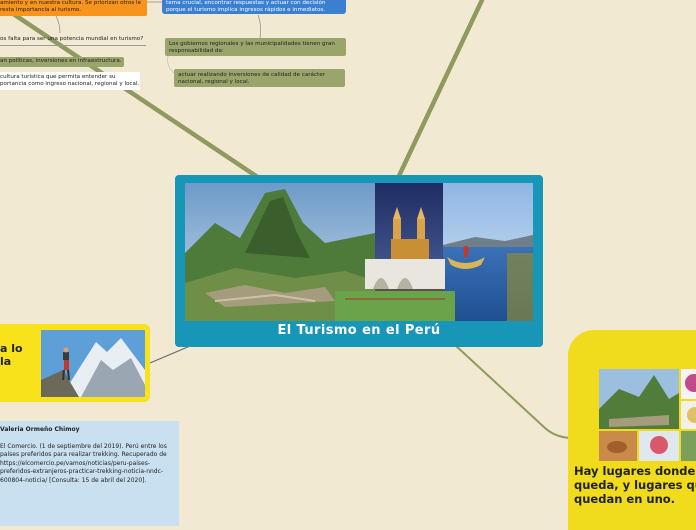 The width and height of the screenshot is (696, 530). I want to click on yellow-left-line2: la, so click(6, 361).